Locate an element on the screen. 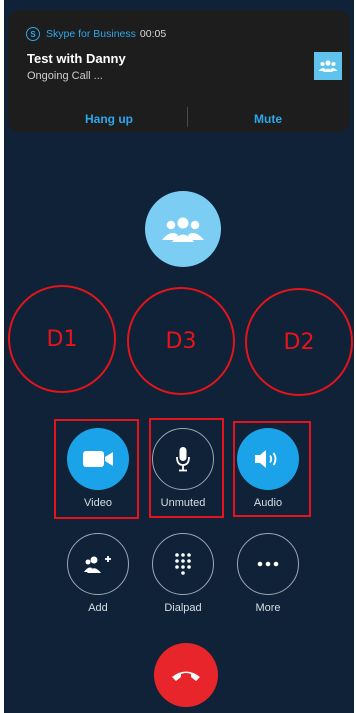  microphone-button: Unmuted is located at coordinates (183, 468).